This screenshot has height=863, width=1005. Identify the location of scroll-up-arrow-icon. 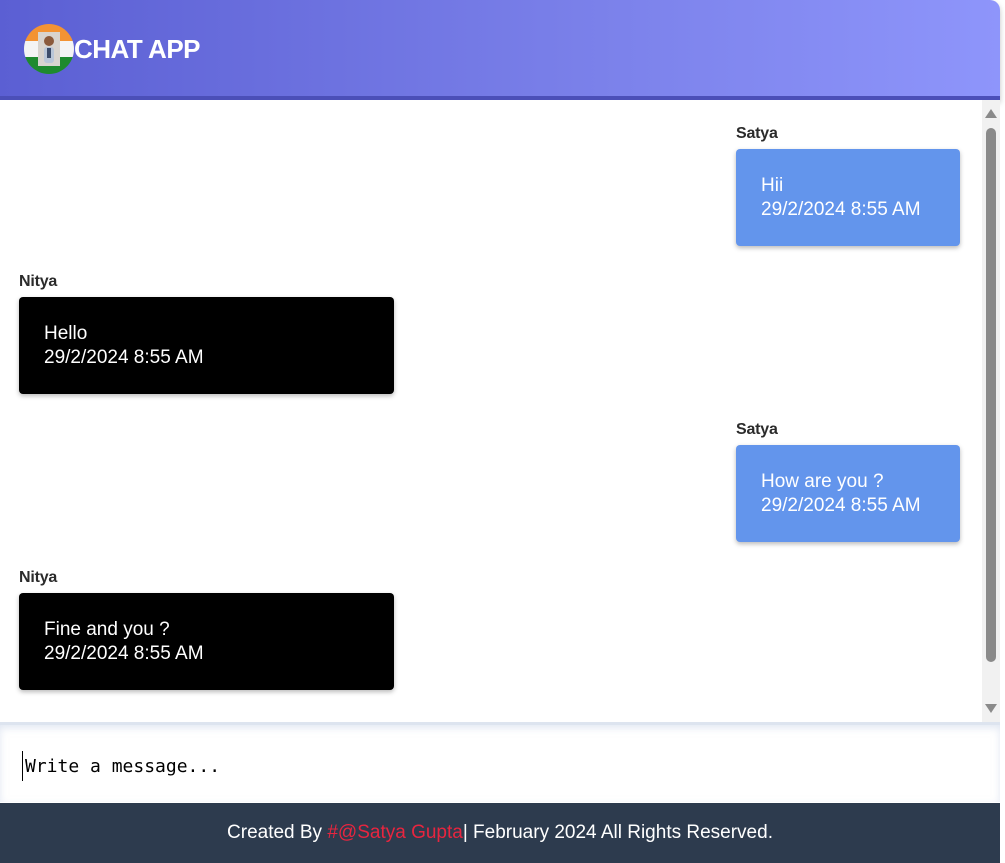
(991, 113).